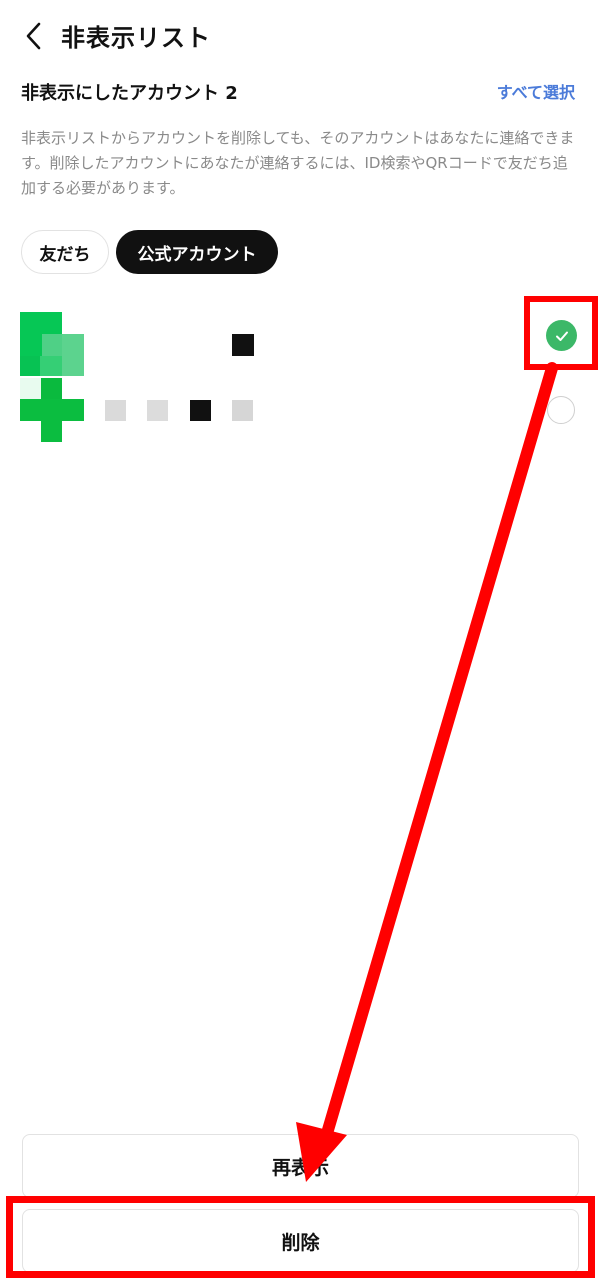  What do you see at coordinates (243, 345) in the screenshot?
I see `pixelated-account-name` at bounding box center [243, 345].